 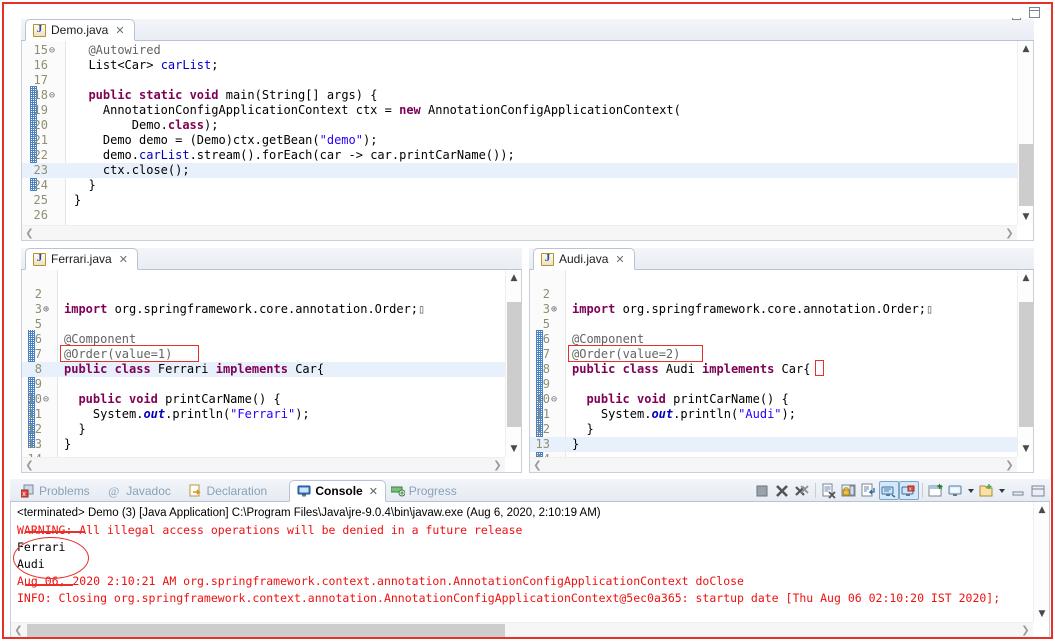 What do you see at coordinates (1038, 490) in the screenshot?
I see `maximize-button` at bounding box center [1038, 490].